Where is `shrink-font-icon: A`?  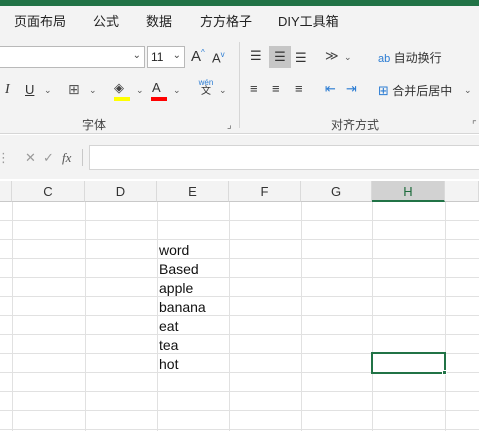
shrink-font-icon: A is located at coordinates (216, 58).